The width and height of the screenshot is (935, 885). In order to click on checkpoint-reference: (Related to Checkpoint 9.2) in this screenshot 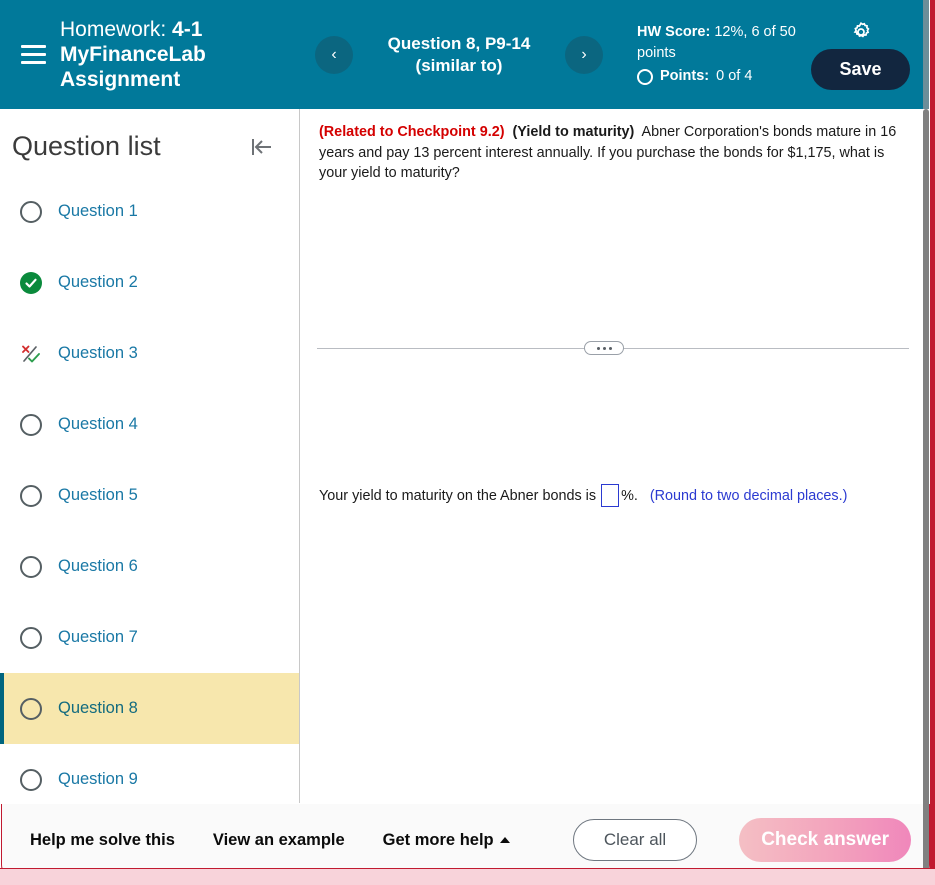, I will do `click(412, 132)`.